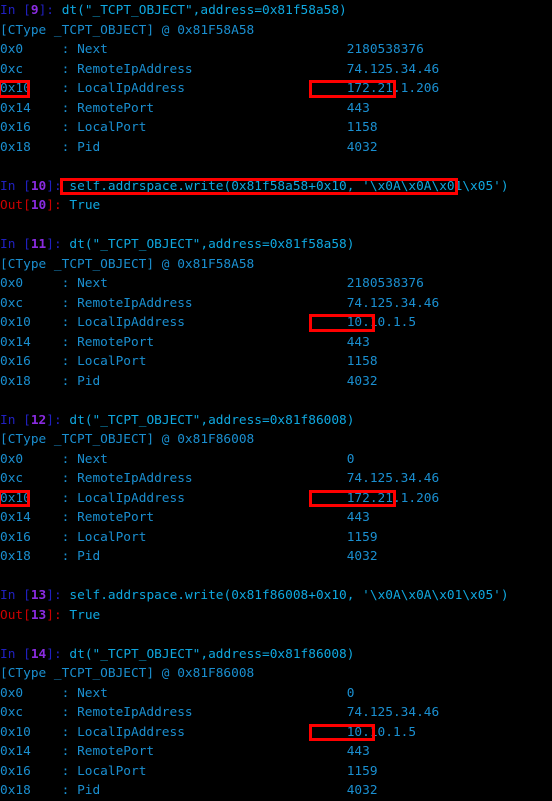  Describe the element at coordinates (38, 186) in the screenshot. I see `prompt-number: 10` at that location.